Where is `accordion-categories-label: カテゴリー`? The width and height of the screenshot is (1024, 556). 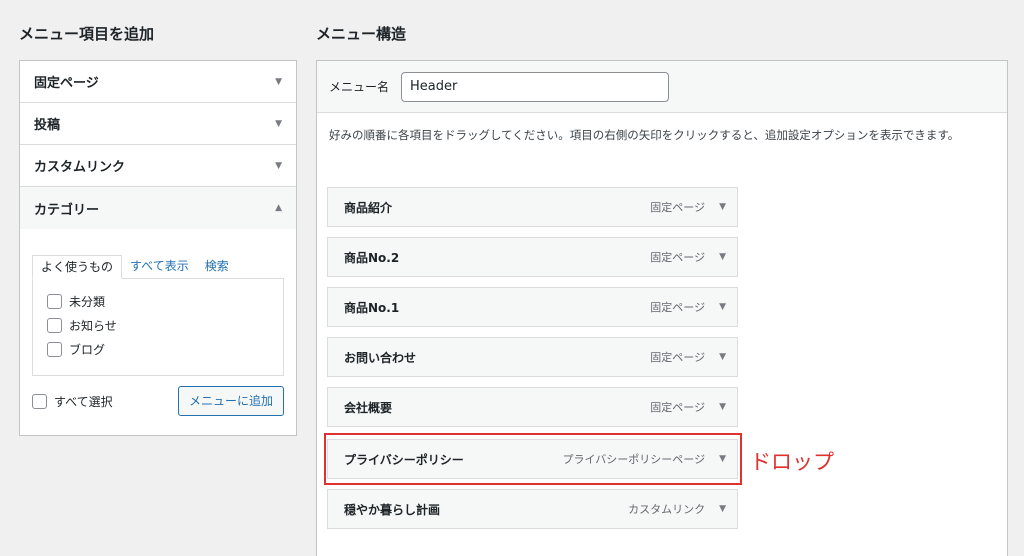
accordion-categories-label: カテゴリー is located at coordinates (67, 210).